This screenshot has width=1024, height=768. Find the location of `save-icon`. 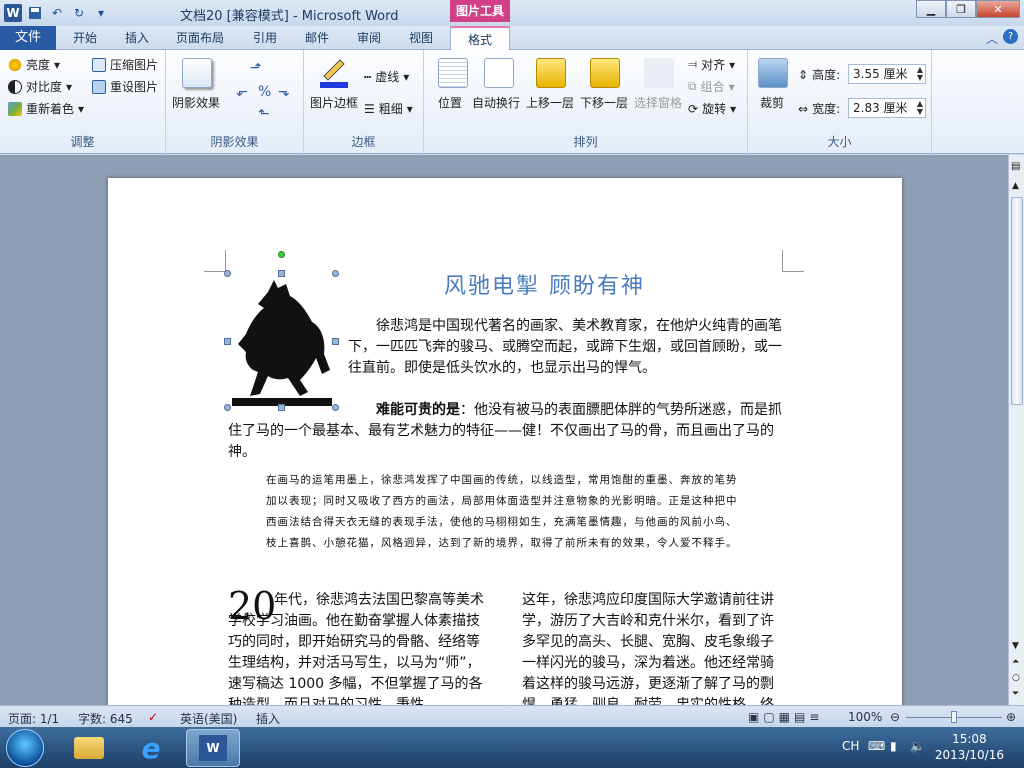

save-icon is located at coordinates (35, 13).